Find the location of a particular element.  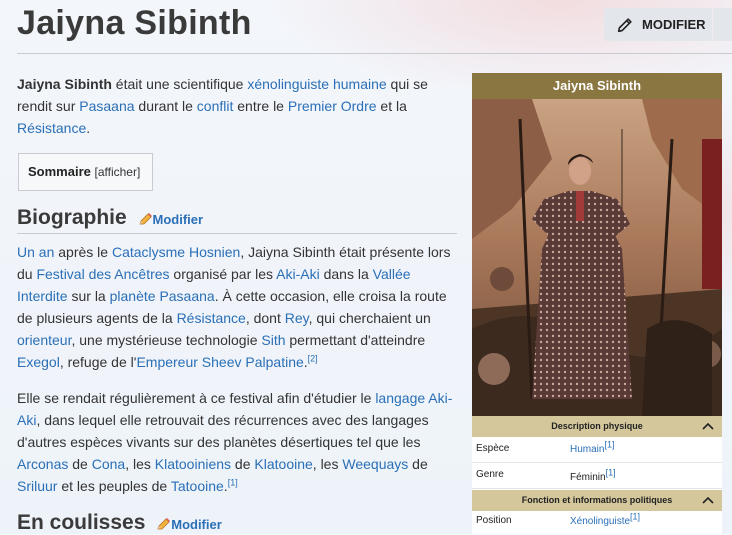

intro-text: . is located at coordinates (88, 128).